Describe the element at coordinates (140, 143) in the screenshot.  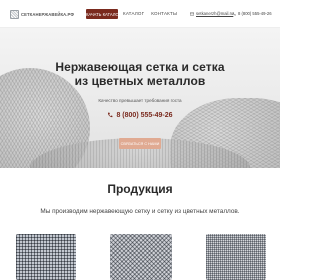
I see `contact-us-button: СВЯЗАТЬСЯ С НАМИ` at that location.